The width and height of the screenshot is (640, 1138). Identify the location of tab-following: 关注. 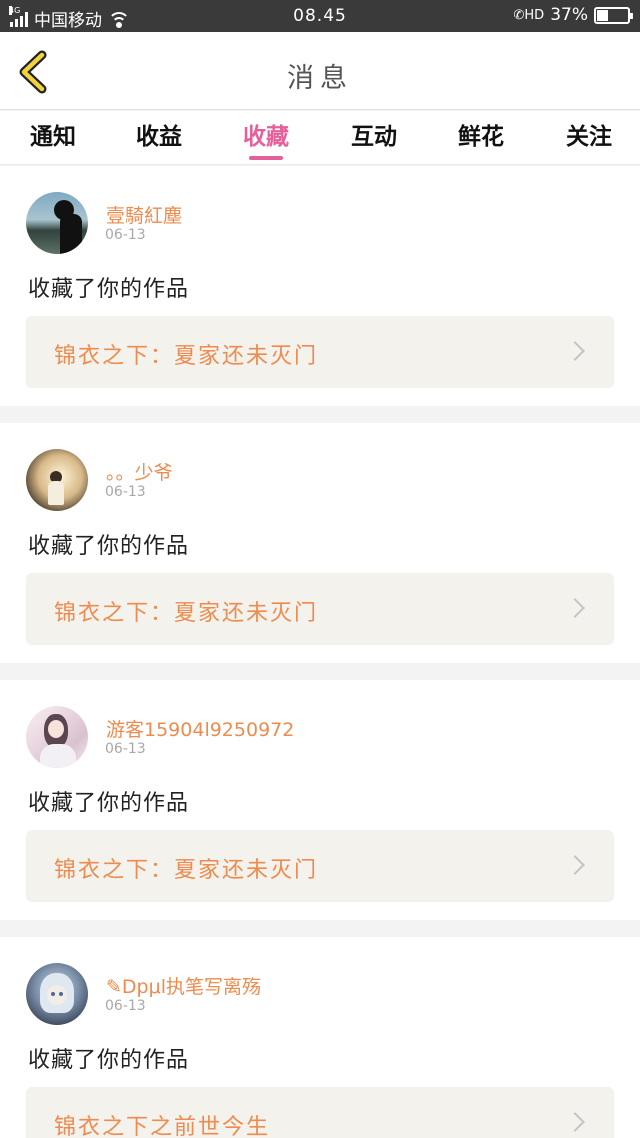
(589, 139).